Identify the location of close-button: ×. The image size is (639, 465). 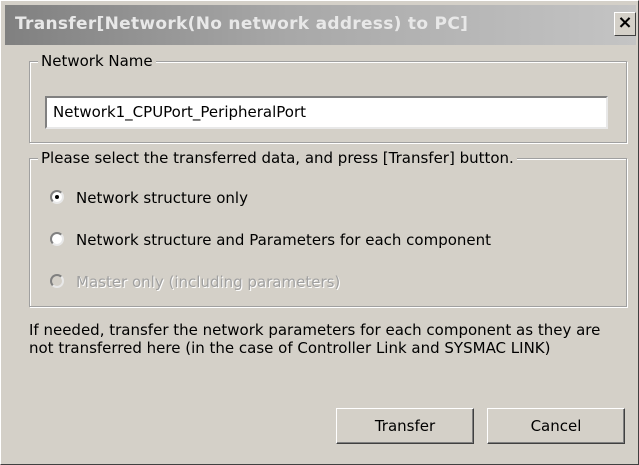
(625, 24).